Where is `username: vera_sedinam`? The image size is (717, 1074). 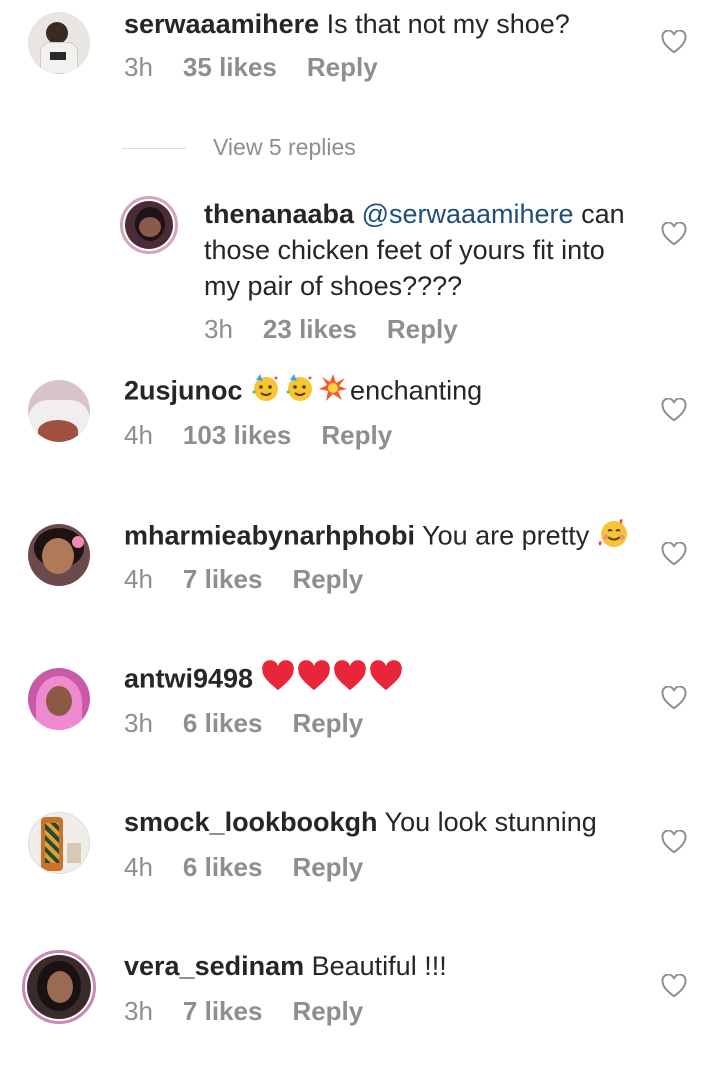
username: vera_sedinam is located at coordinates (214, 966).